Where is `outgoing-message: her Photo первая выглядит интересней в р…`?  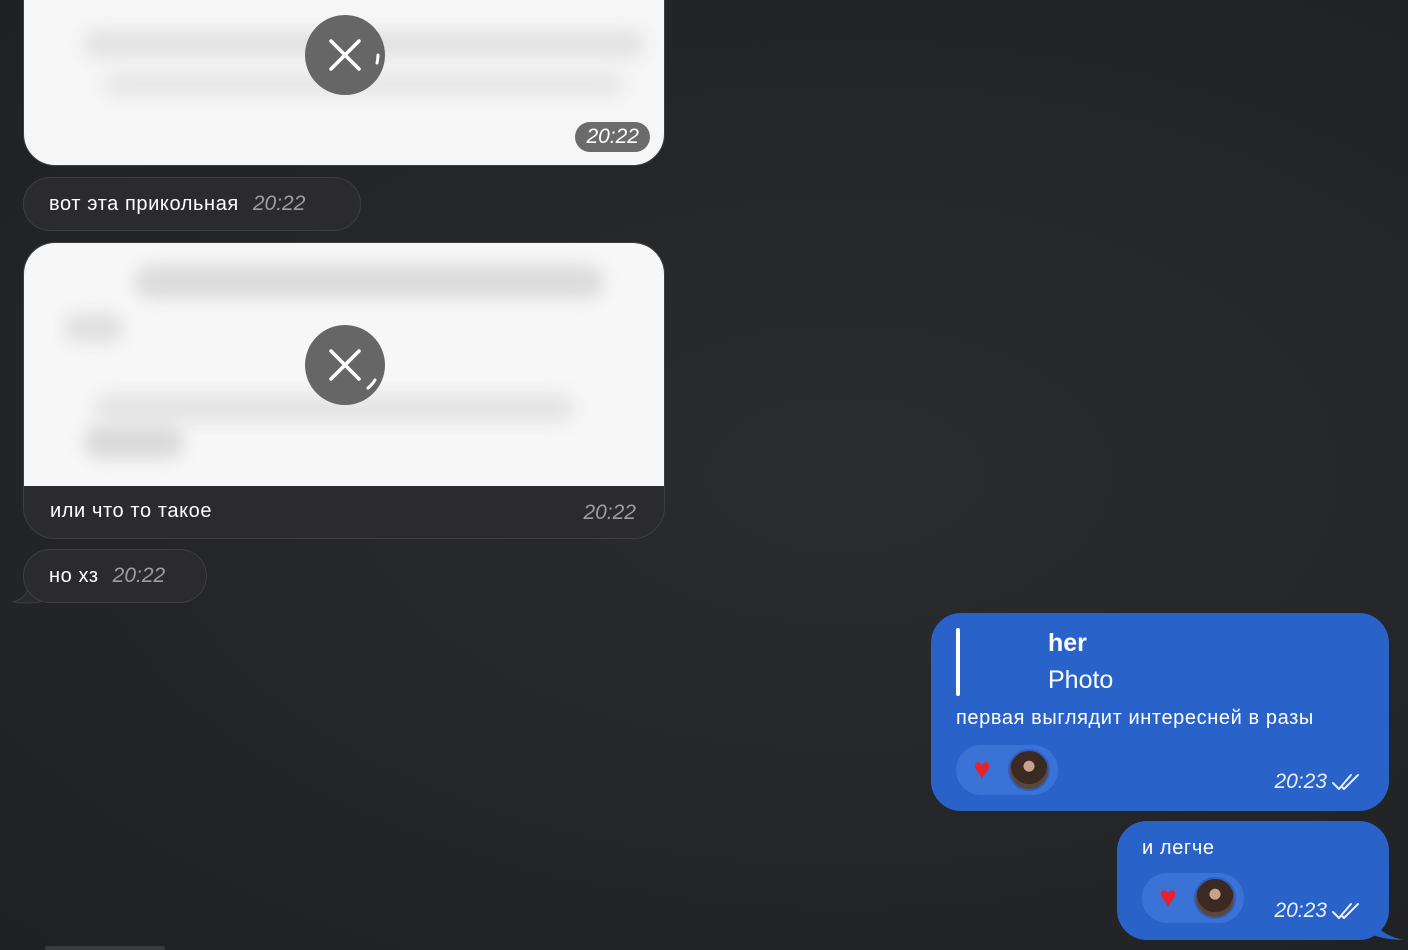 outgoing-message: her Photo первая выглядит интересней в р… is located at coordinates (1160, 712).